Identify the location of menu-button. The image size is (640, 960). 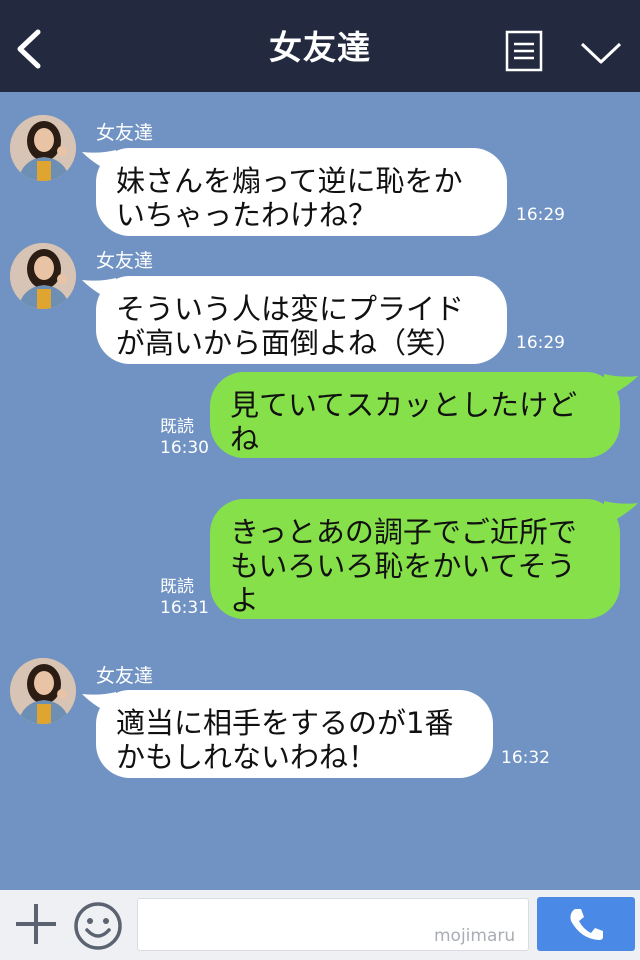
(524, 51).